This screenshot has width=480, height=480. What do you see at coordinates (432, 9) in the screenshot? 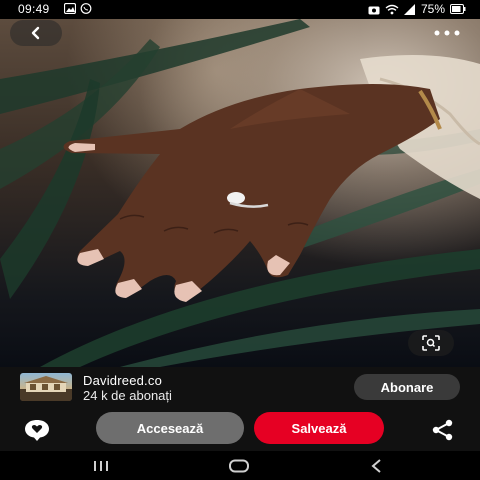
I see `battery-percent: 75%` at bounding box center [432, 9].